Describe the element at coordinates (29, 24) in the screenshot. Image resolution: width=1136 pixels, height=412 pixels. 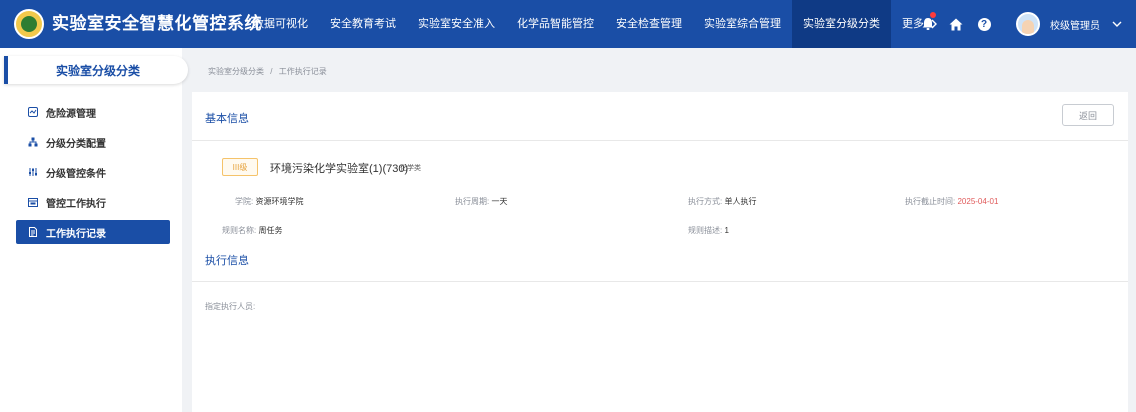
I see `university-logo-icon` at that location.